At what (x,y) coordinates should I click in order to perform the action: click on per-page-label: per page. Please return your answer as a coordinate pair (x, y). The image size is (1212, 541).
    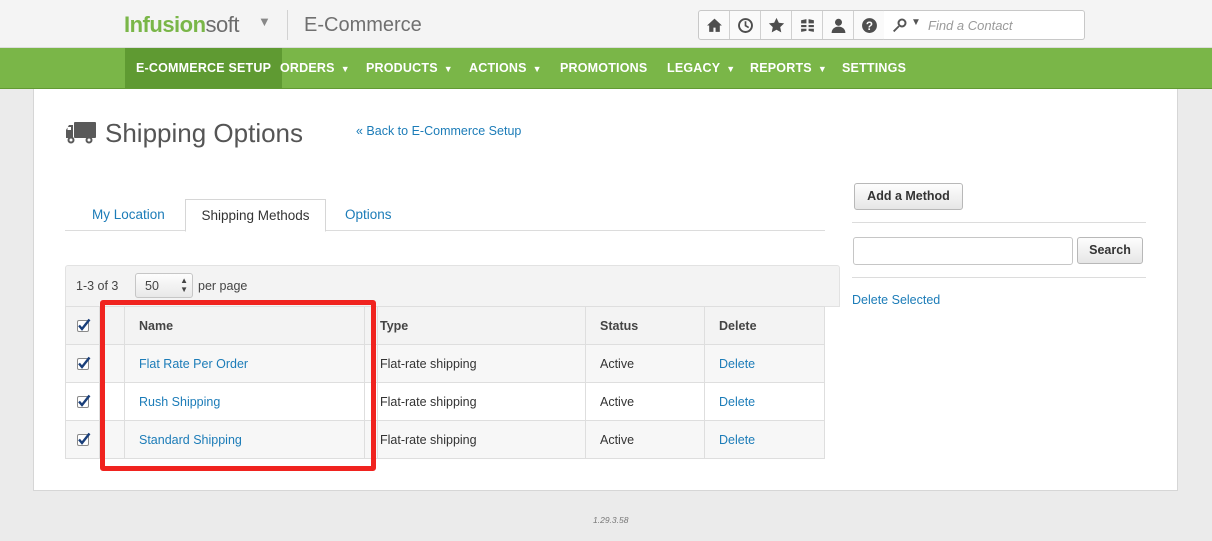
    Looking at the image, I should click on (223, 286).